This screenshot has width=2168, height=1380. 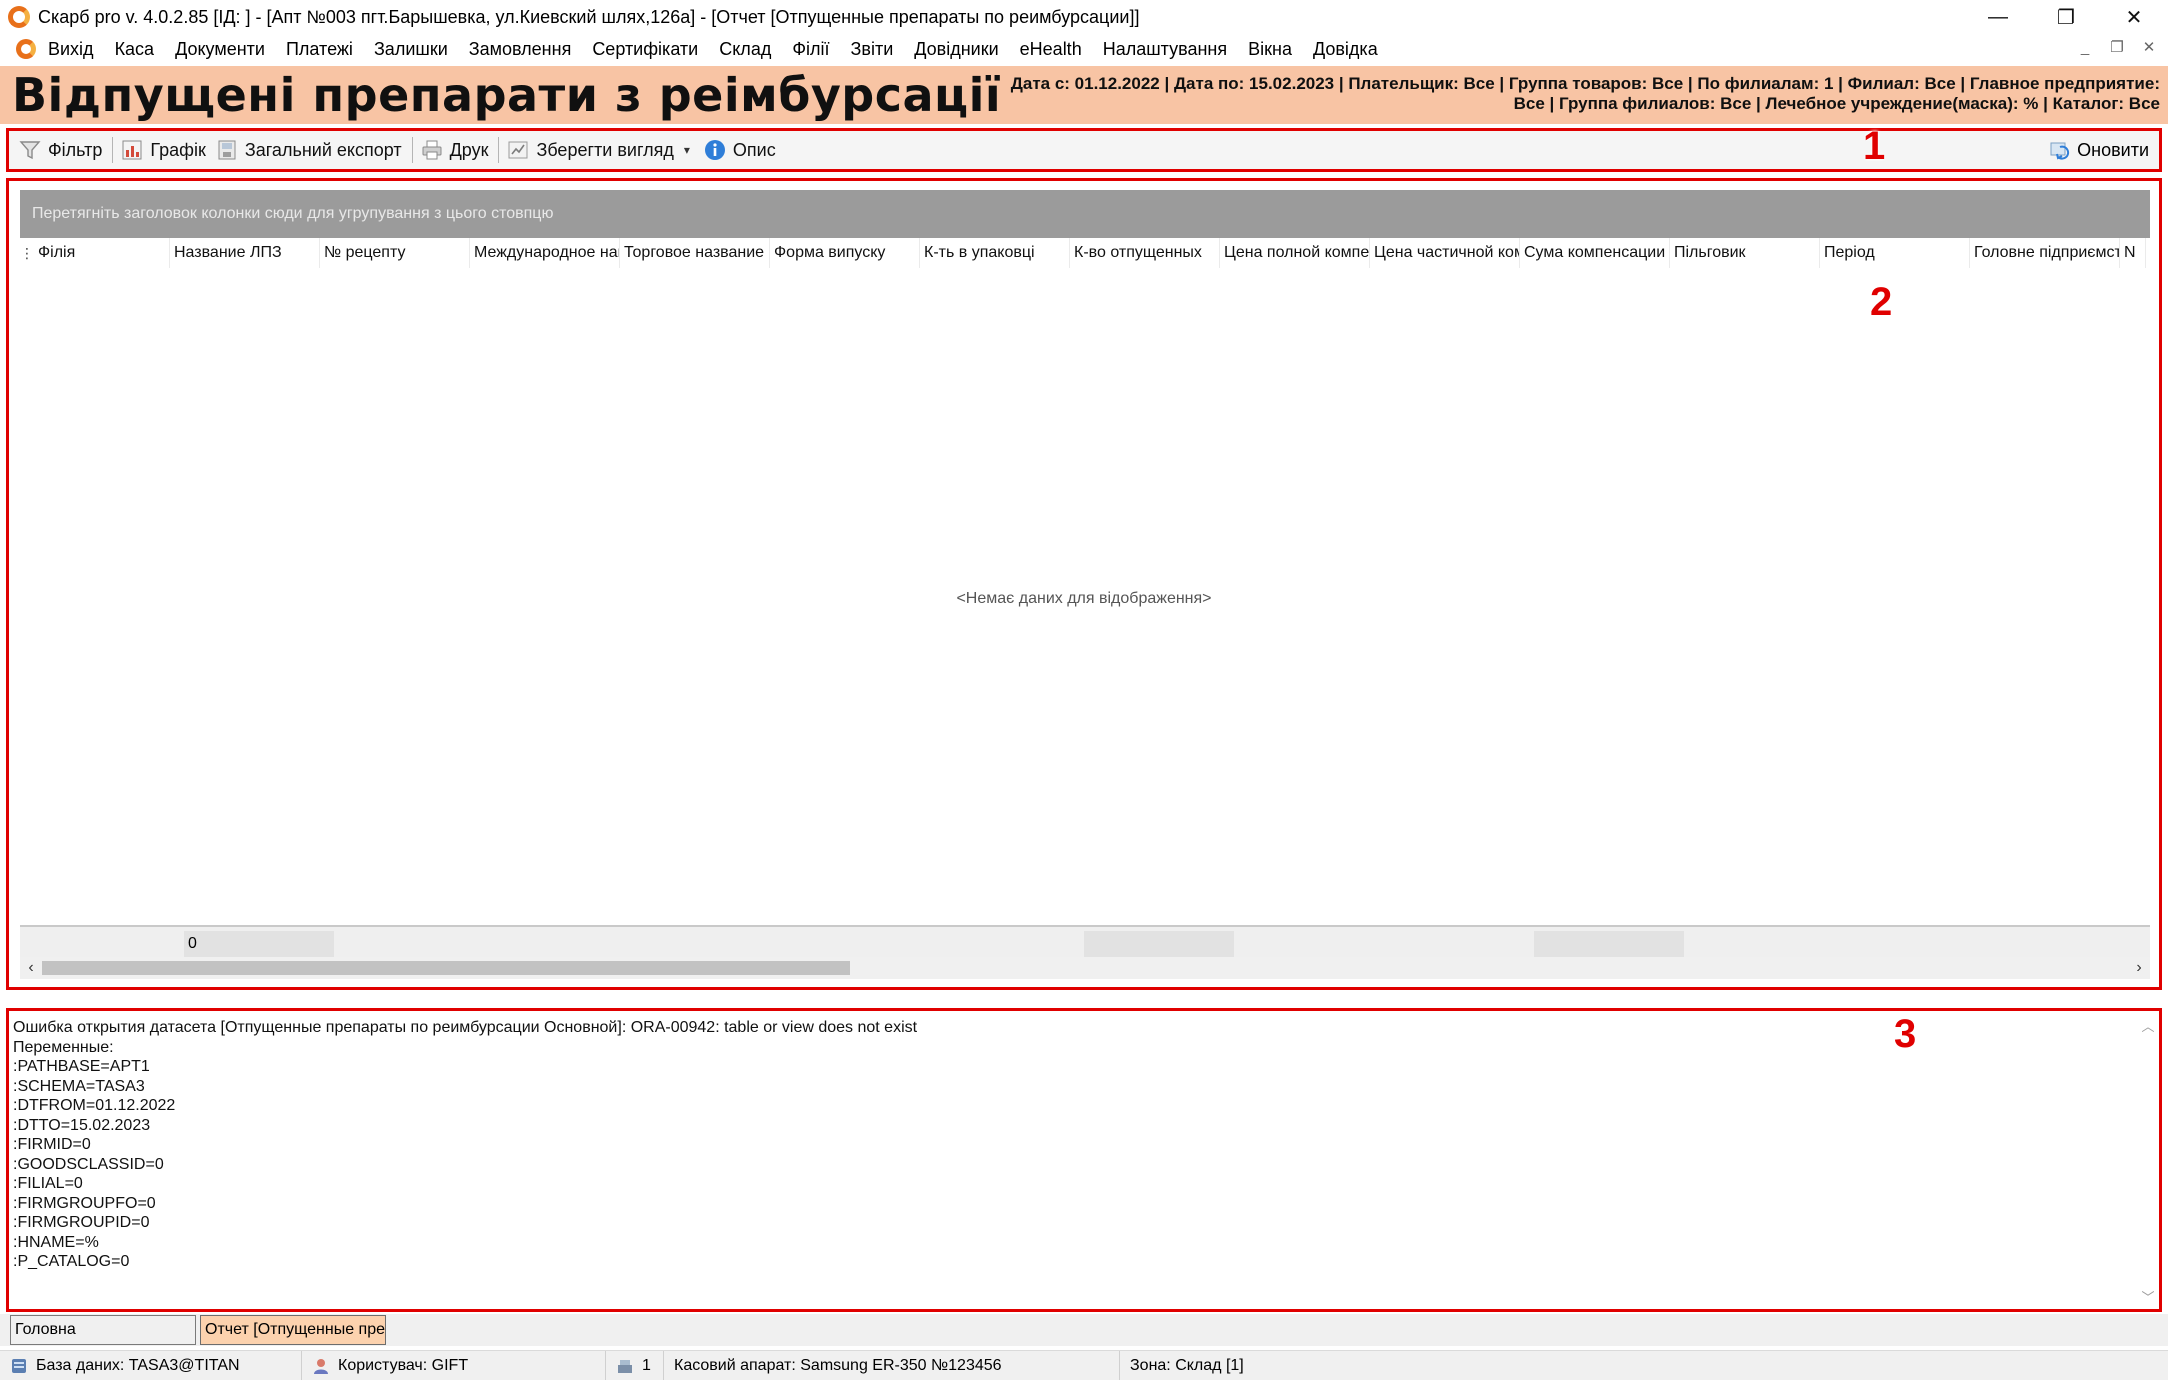 What do you see at coordinates (48, 1183) in the screenshot?
I see `error-line: :FILIAL=0` at bounding box center [48, 1183].